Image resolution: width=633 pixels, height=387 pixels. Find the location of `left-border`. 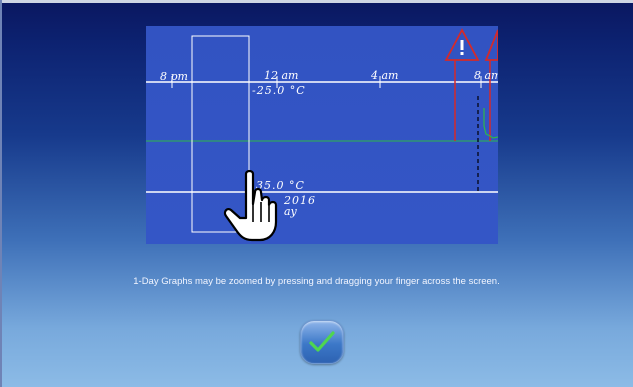

left-border is located at coordinates (1, 193).